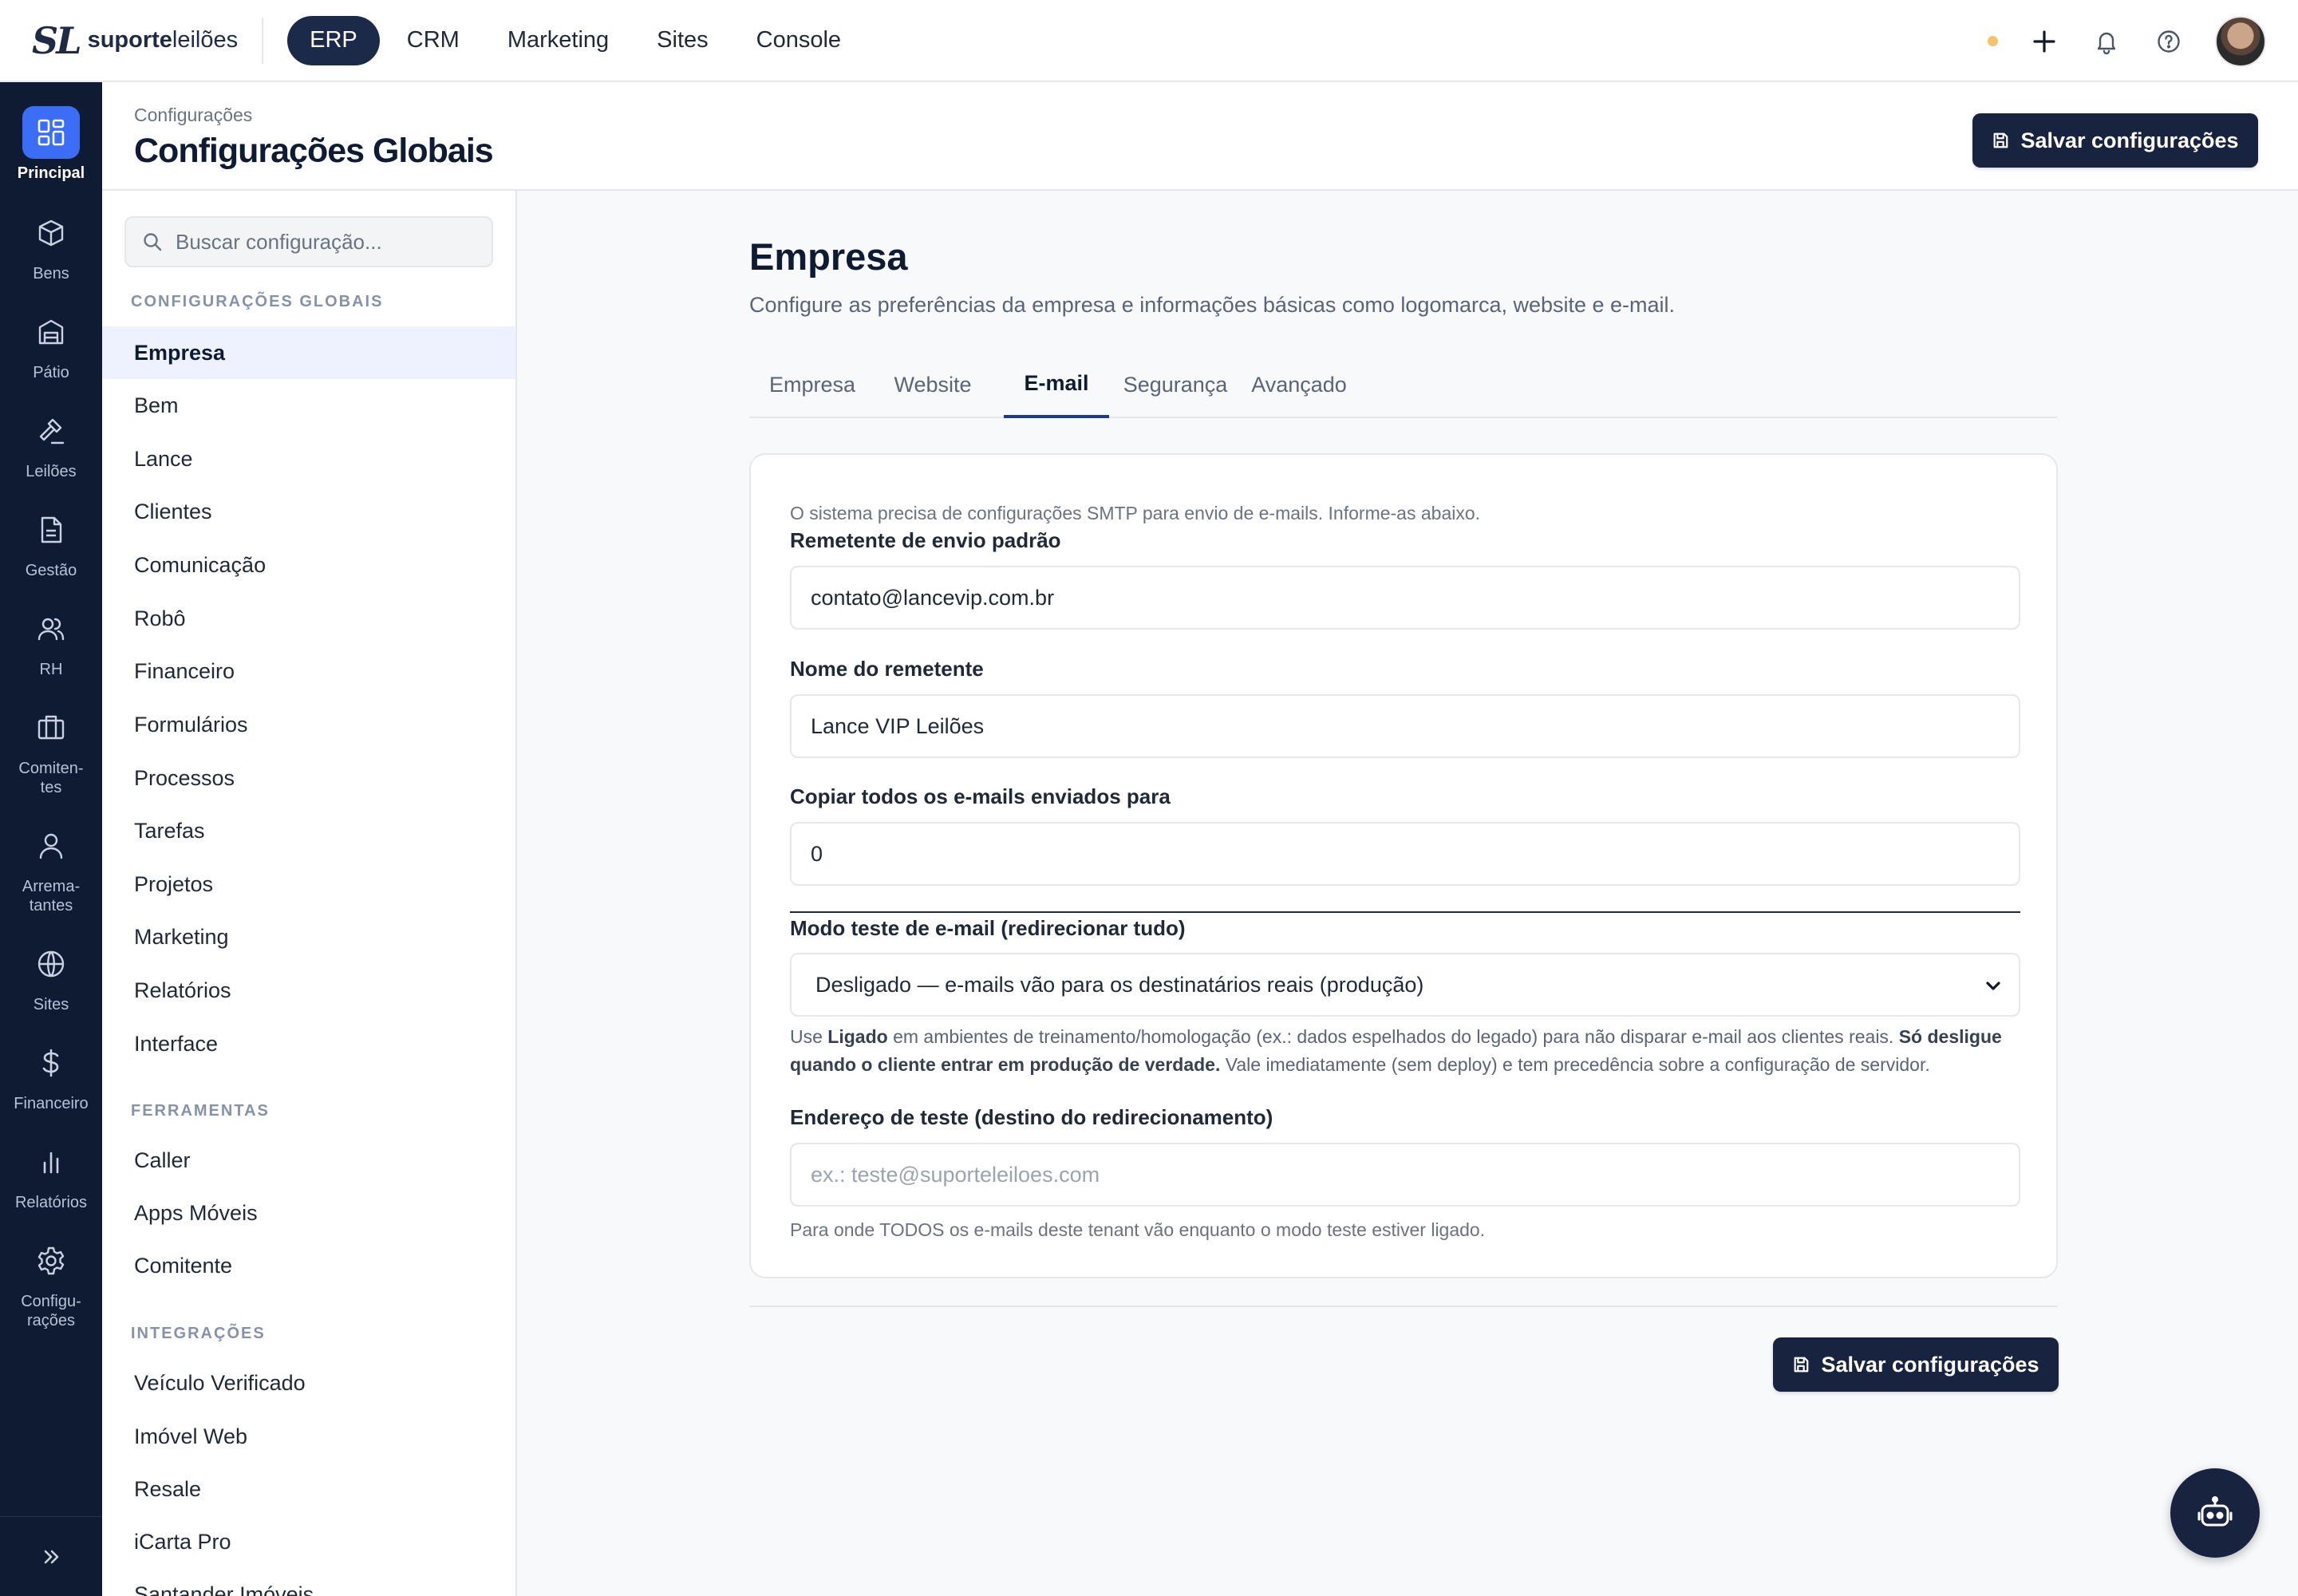 The image size is (2298, 1596). What do you see at coordinates (2001, 140) in the screenshot?
I see `save-icon` at bounding box center [2001, 140].